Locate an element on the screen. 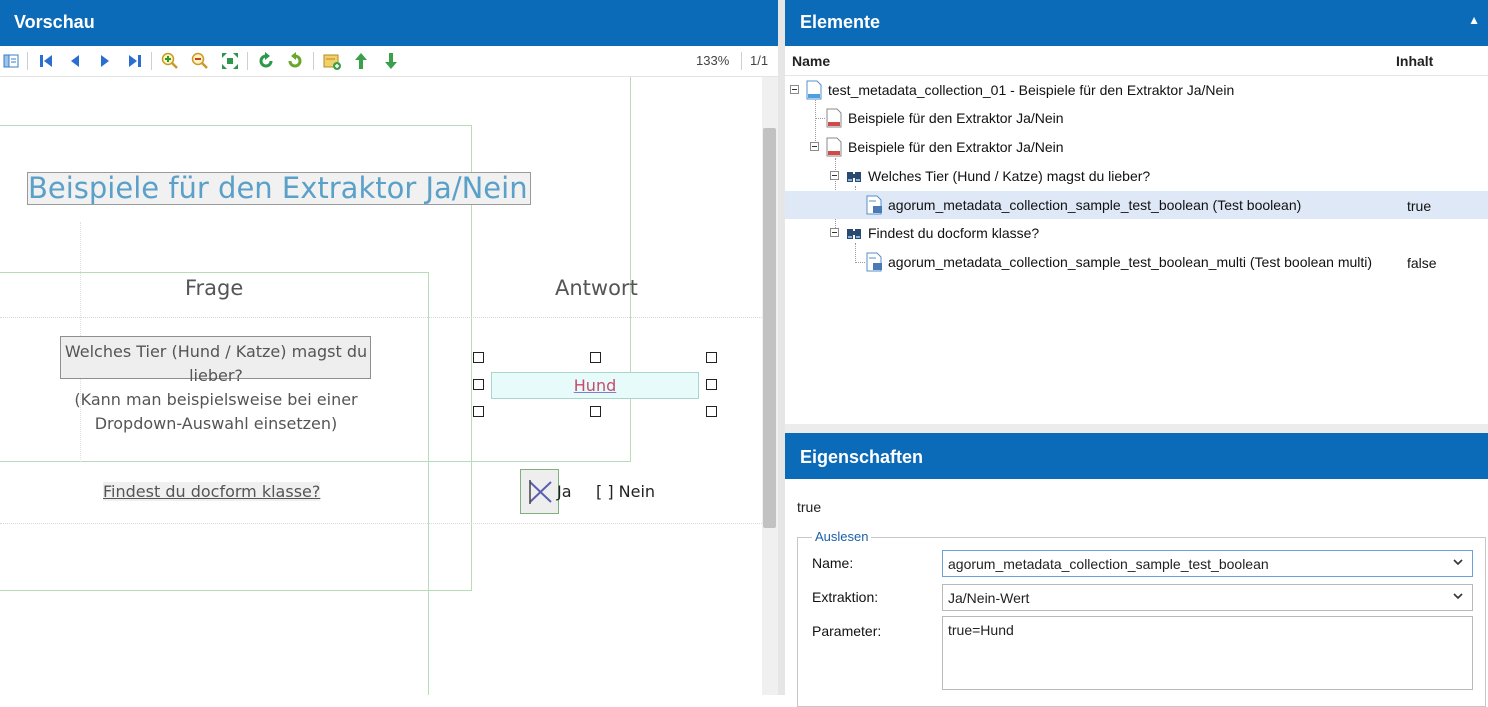 The height and width of the screenshot is (707, 1488). answer2-checkbox-field is located at coordinates (539, 491).